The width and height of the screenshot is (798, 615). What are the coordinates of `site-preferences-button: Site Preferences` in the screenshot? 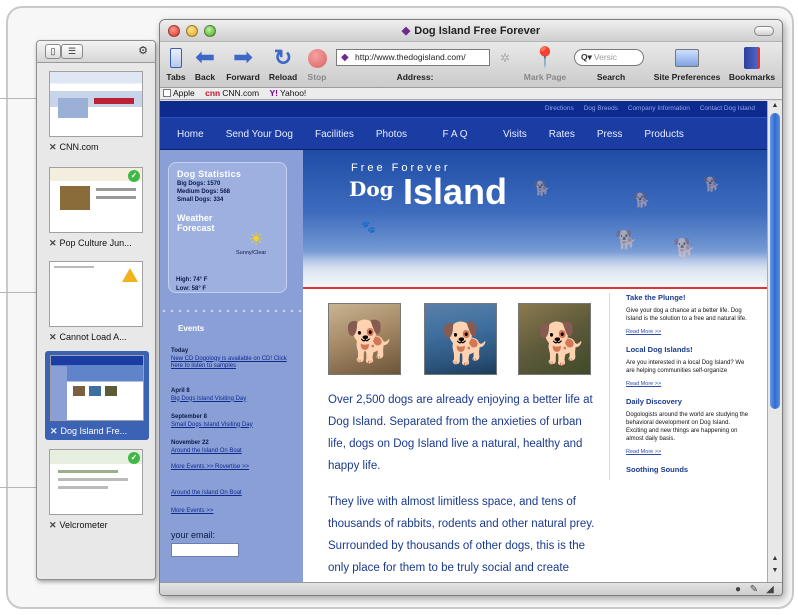 It's located at (687, 63).